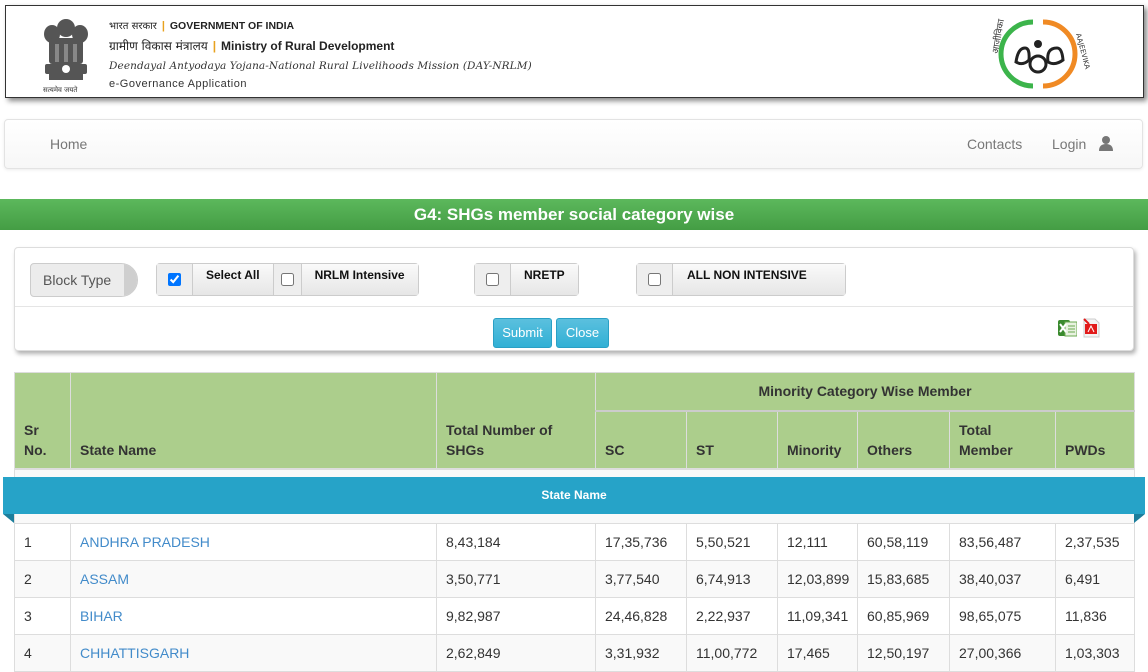 This screenshot has width=1148, height=672. Describe the element at coordinates (516, 420) in the screenshot. I see `header-total-shgs: Total Number of SHGs` at that location.